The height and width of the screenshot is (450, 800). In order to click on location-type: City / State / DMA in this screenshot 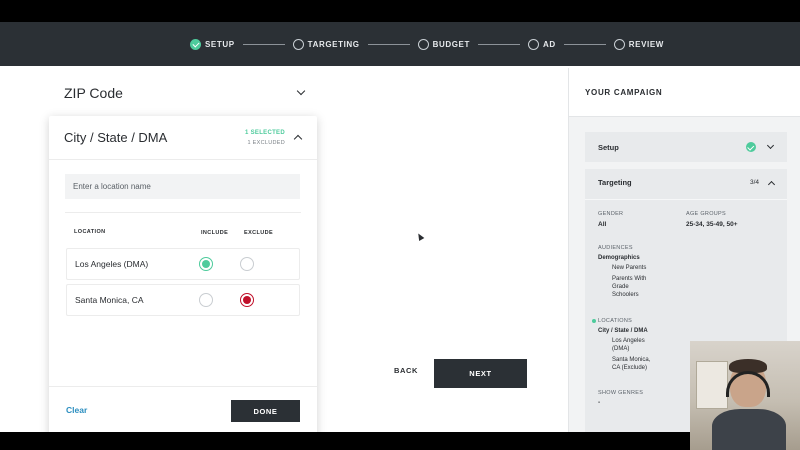, I will do `click(623, 331)`.